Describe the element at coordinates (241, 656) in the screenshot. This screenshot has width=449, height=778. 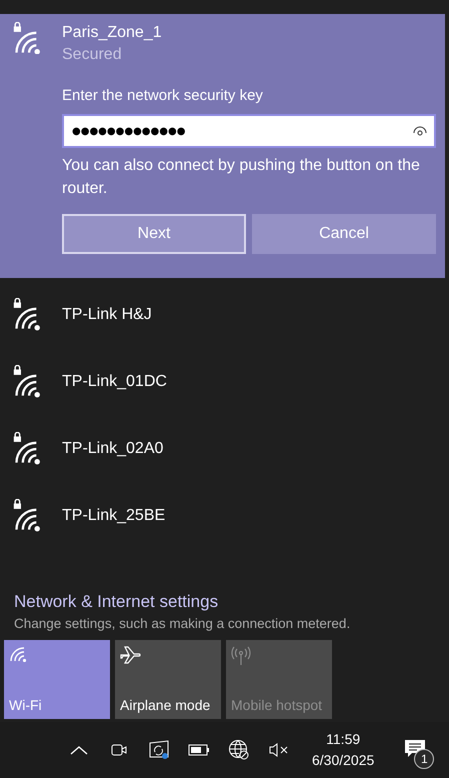
I see `hotspot-icon` at that location.